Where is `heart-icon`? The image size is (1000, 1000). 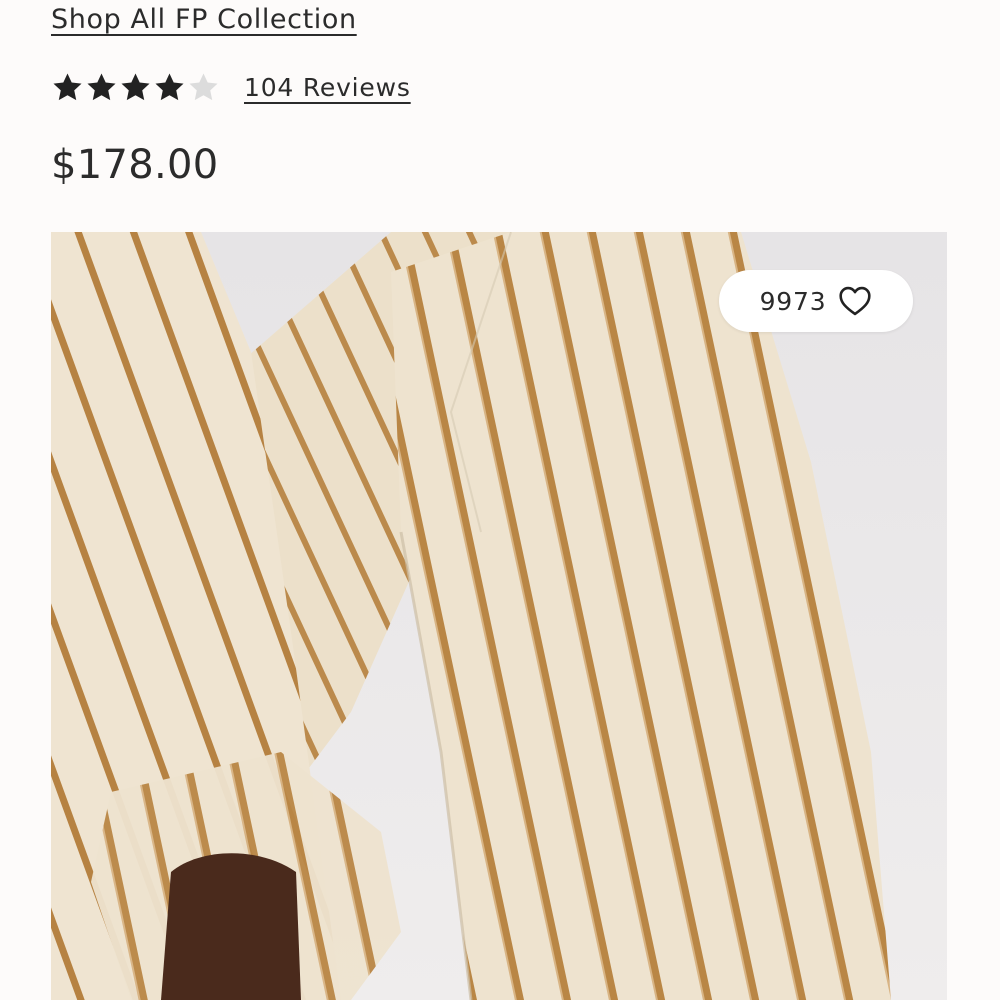
heart-icon is located at coordinates (855, 301).